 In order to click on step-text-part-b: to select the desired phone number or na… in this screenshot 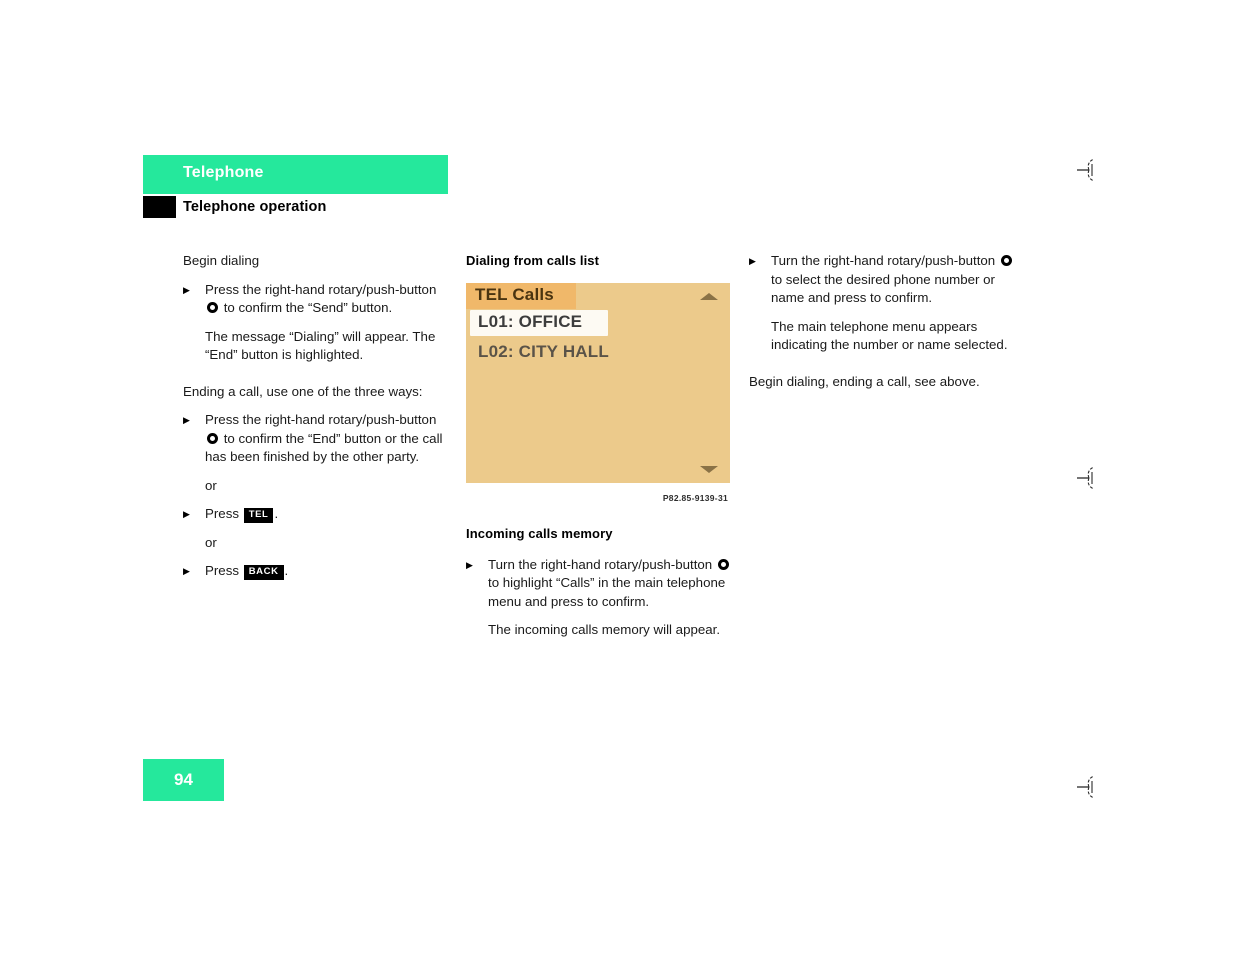, I will do `click(883, 288)`.